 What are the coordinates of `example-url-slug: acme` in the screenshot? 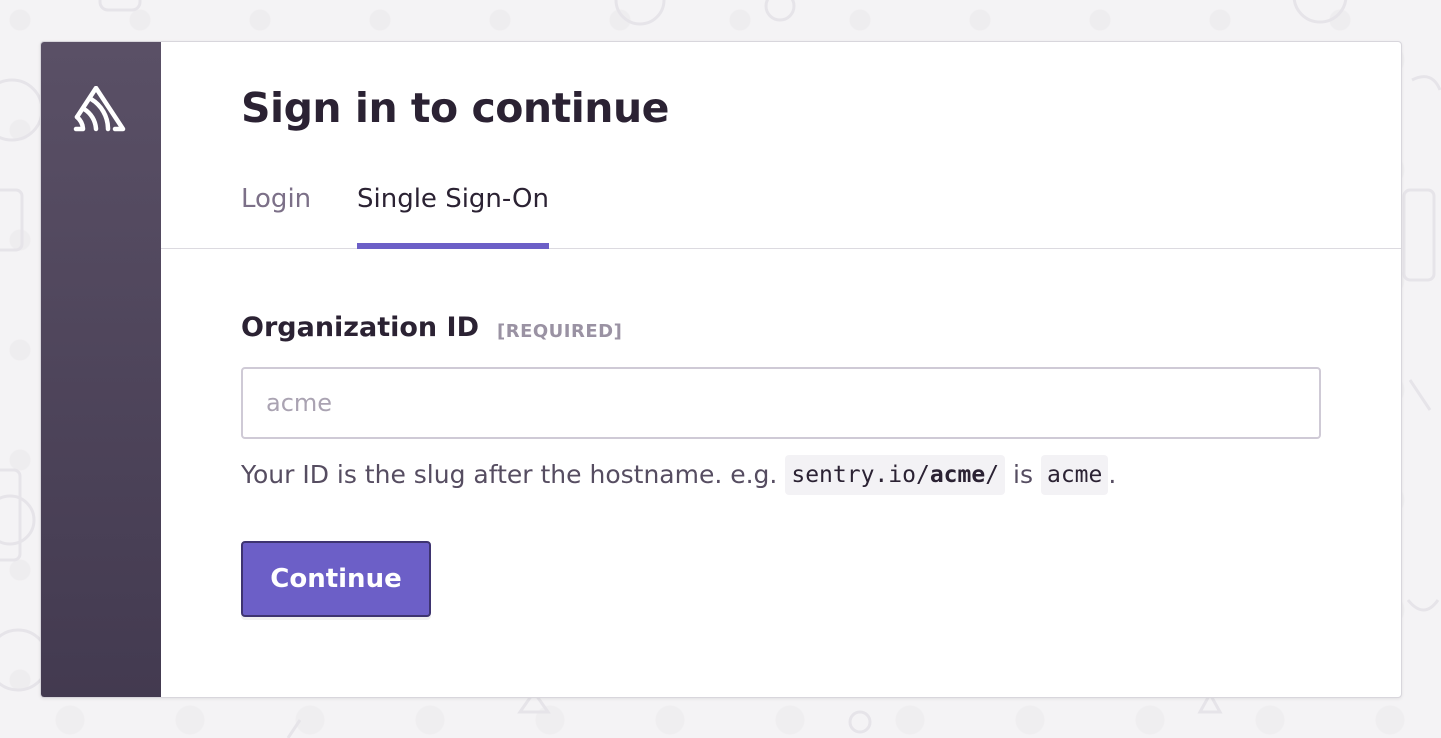 It's located at (957, 475).